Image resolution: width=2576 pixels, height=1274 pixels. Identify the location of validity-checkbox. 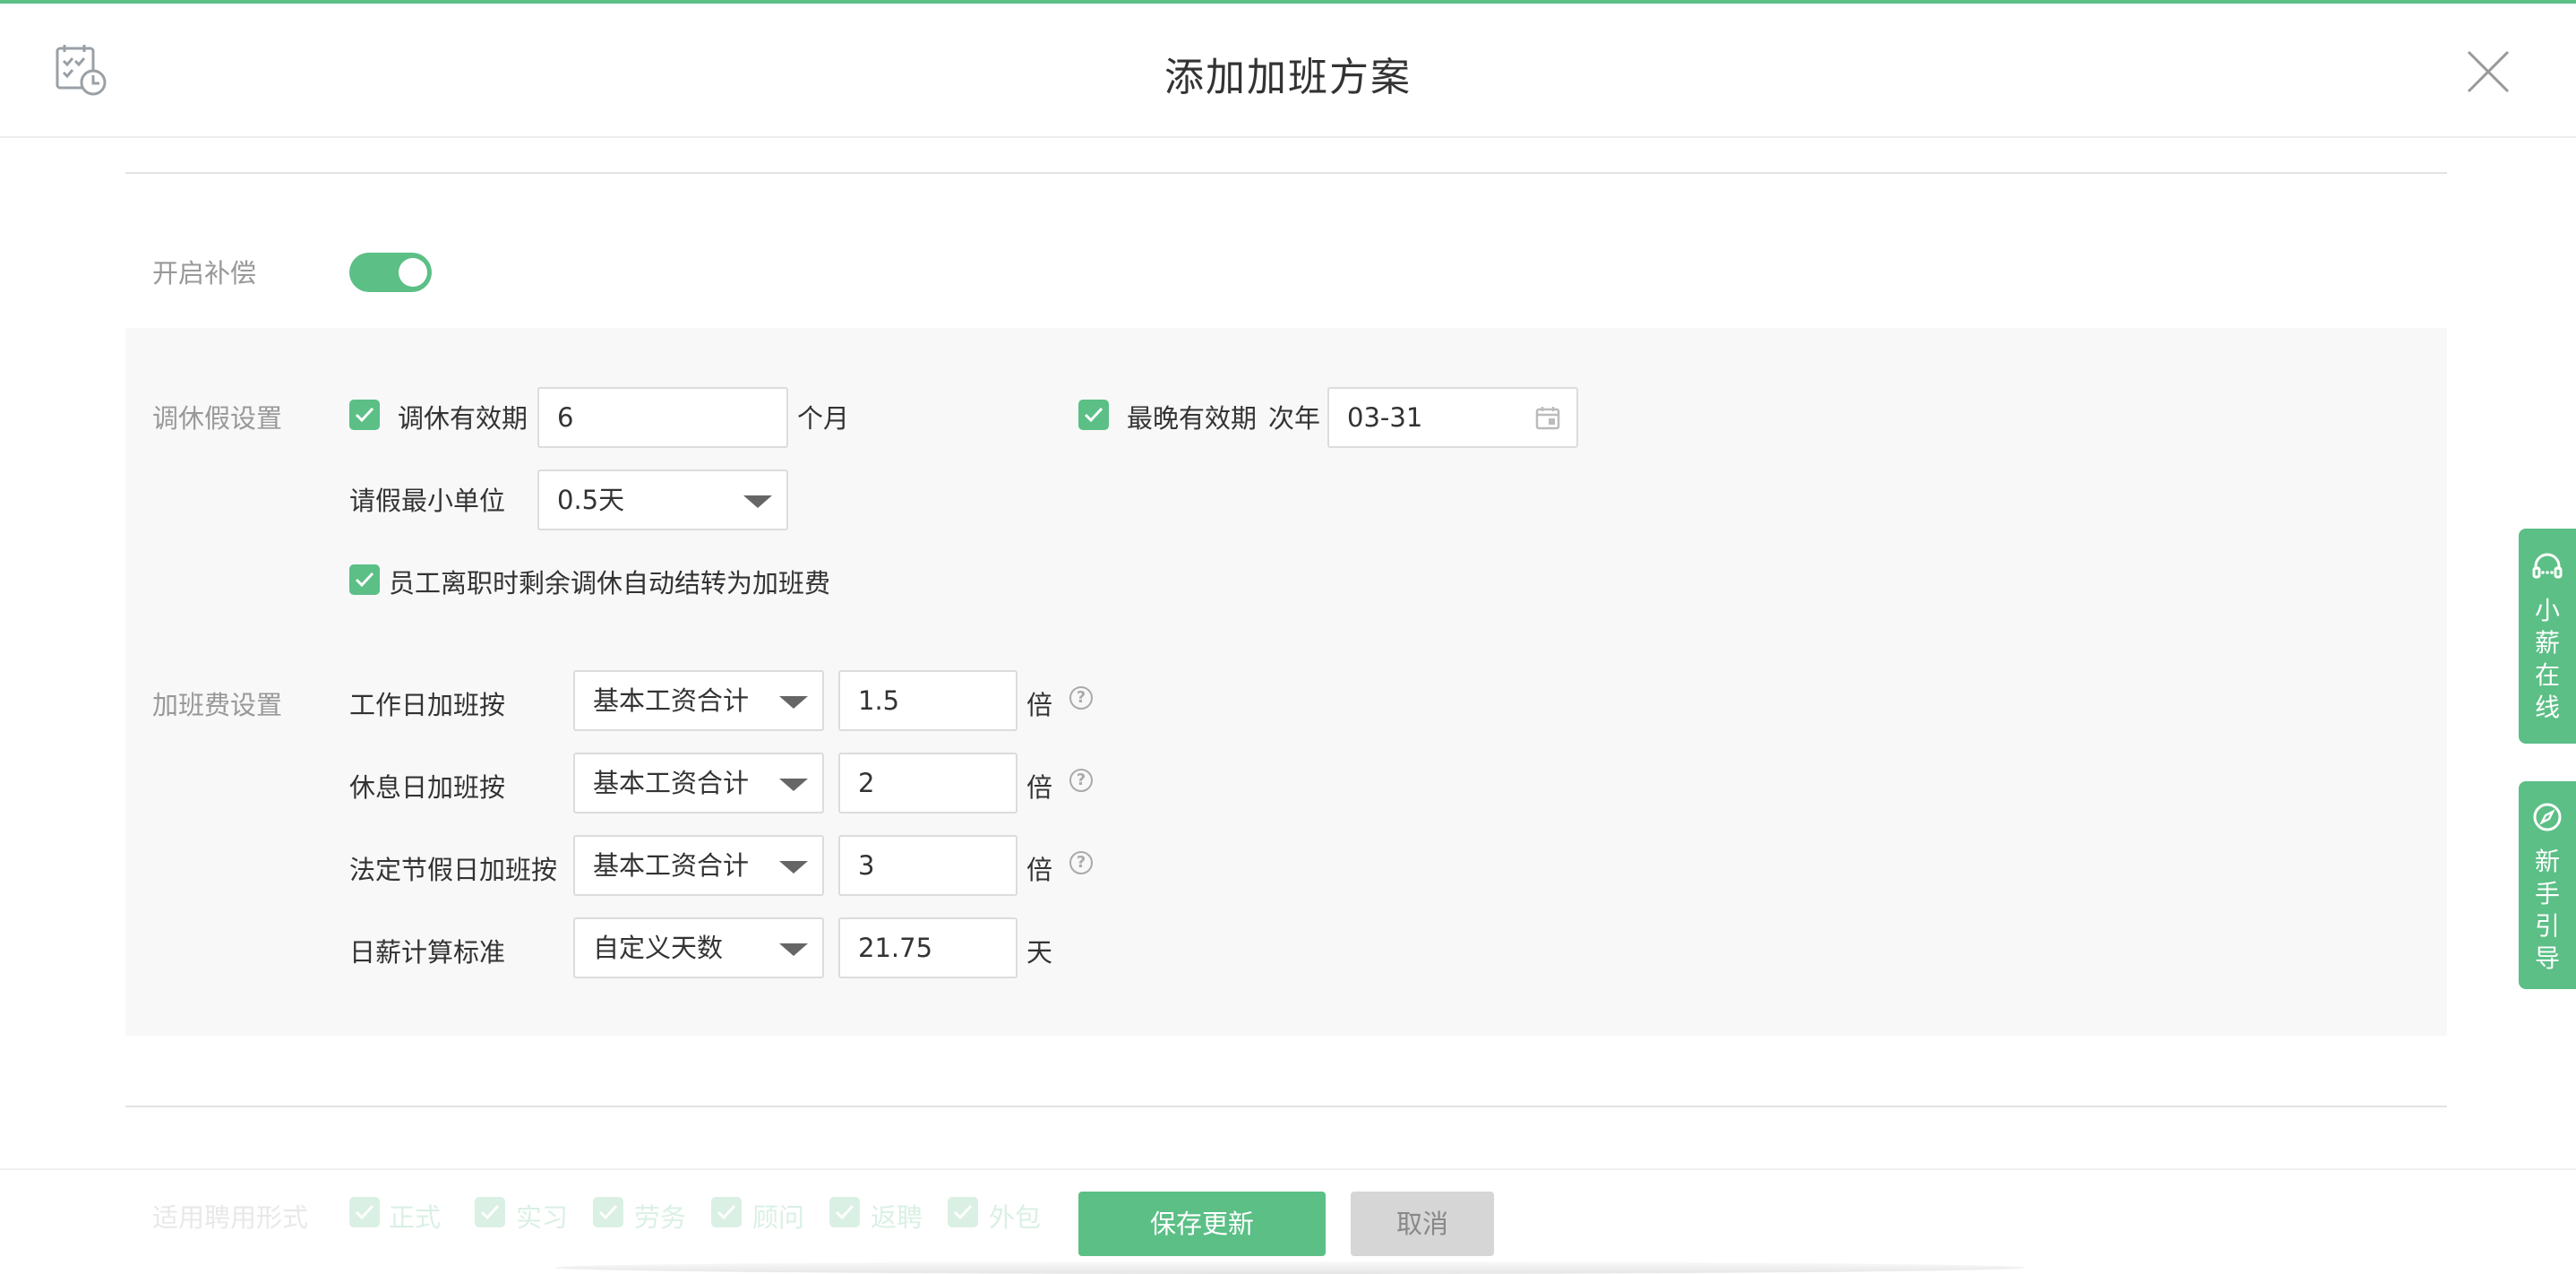
(364, 415).